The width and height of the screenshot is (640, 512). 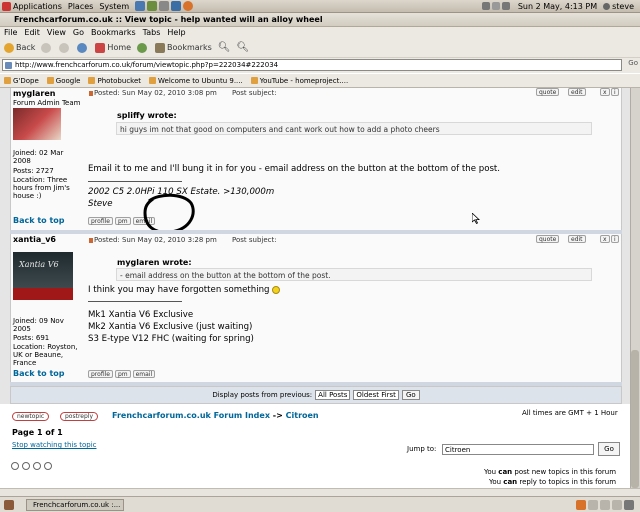 What do you see at coordinates (10, 32) in the screenshot?
I see `menu-file: File` at bounding box center [10, 32].